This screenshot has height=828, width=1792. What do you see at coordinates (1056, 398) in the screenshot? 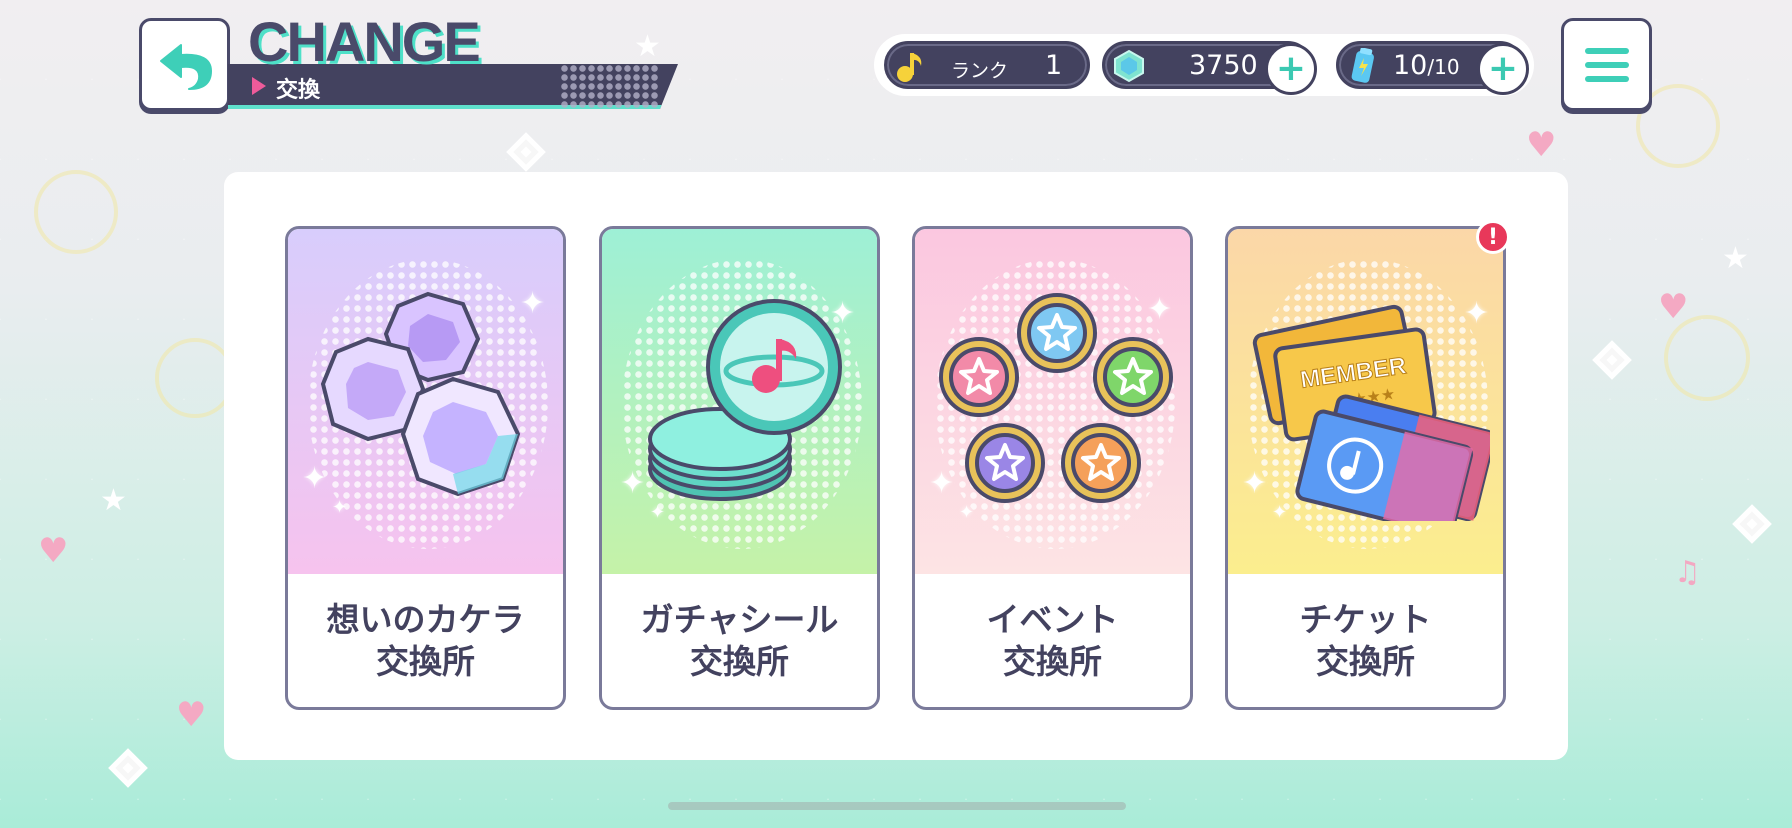
I see `event-medals-icon` at bounding box center [1056, 398].